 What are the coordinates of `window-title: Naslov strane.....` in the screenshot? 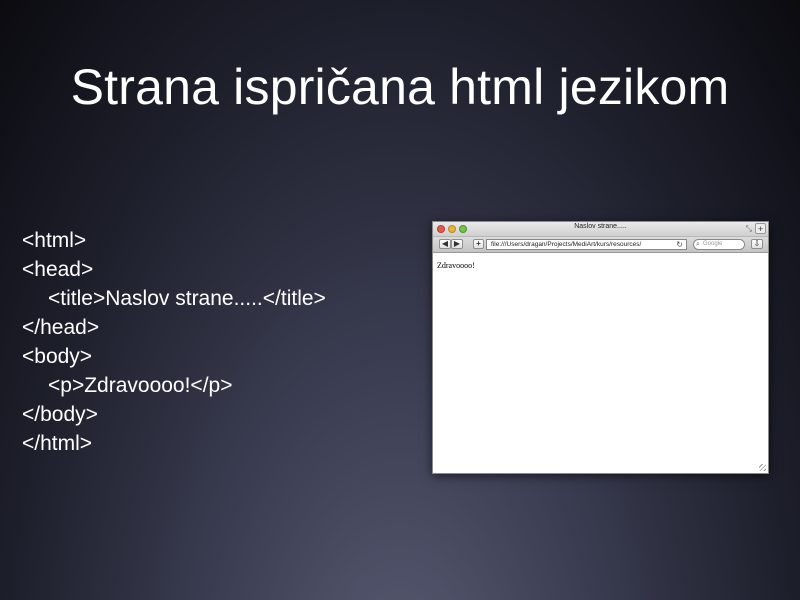 It's located at (600, 226).